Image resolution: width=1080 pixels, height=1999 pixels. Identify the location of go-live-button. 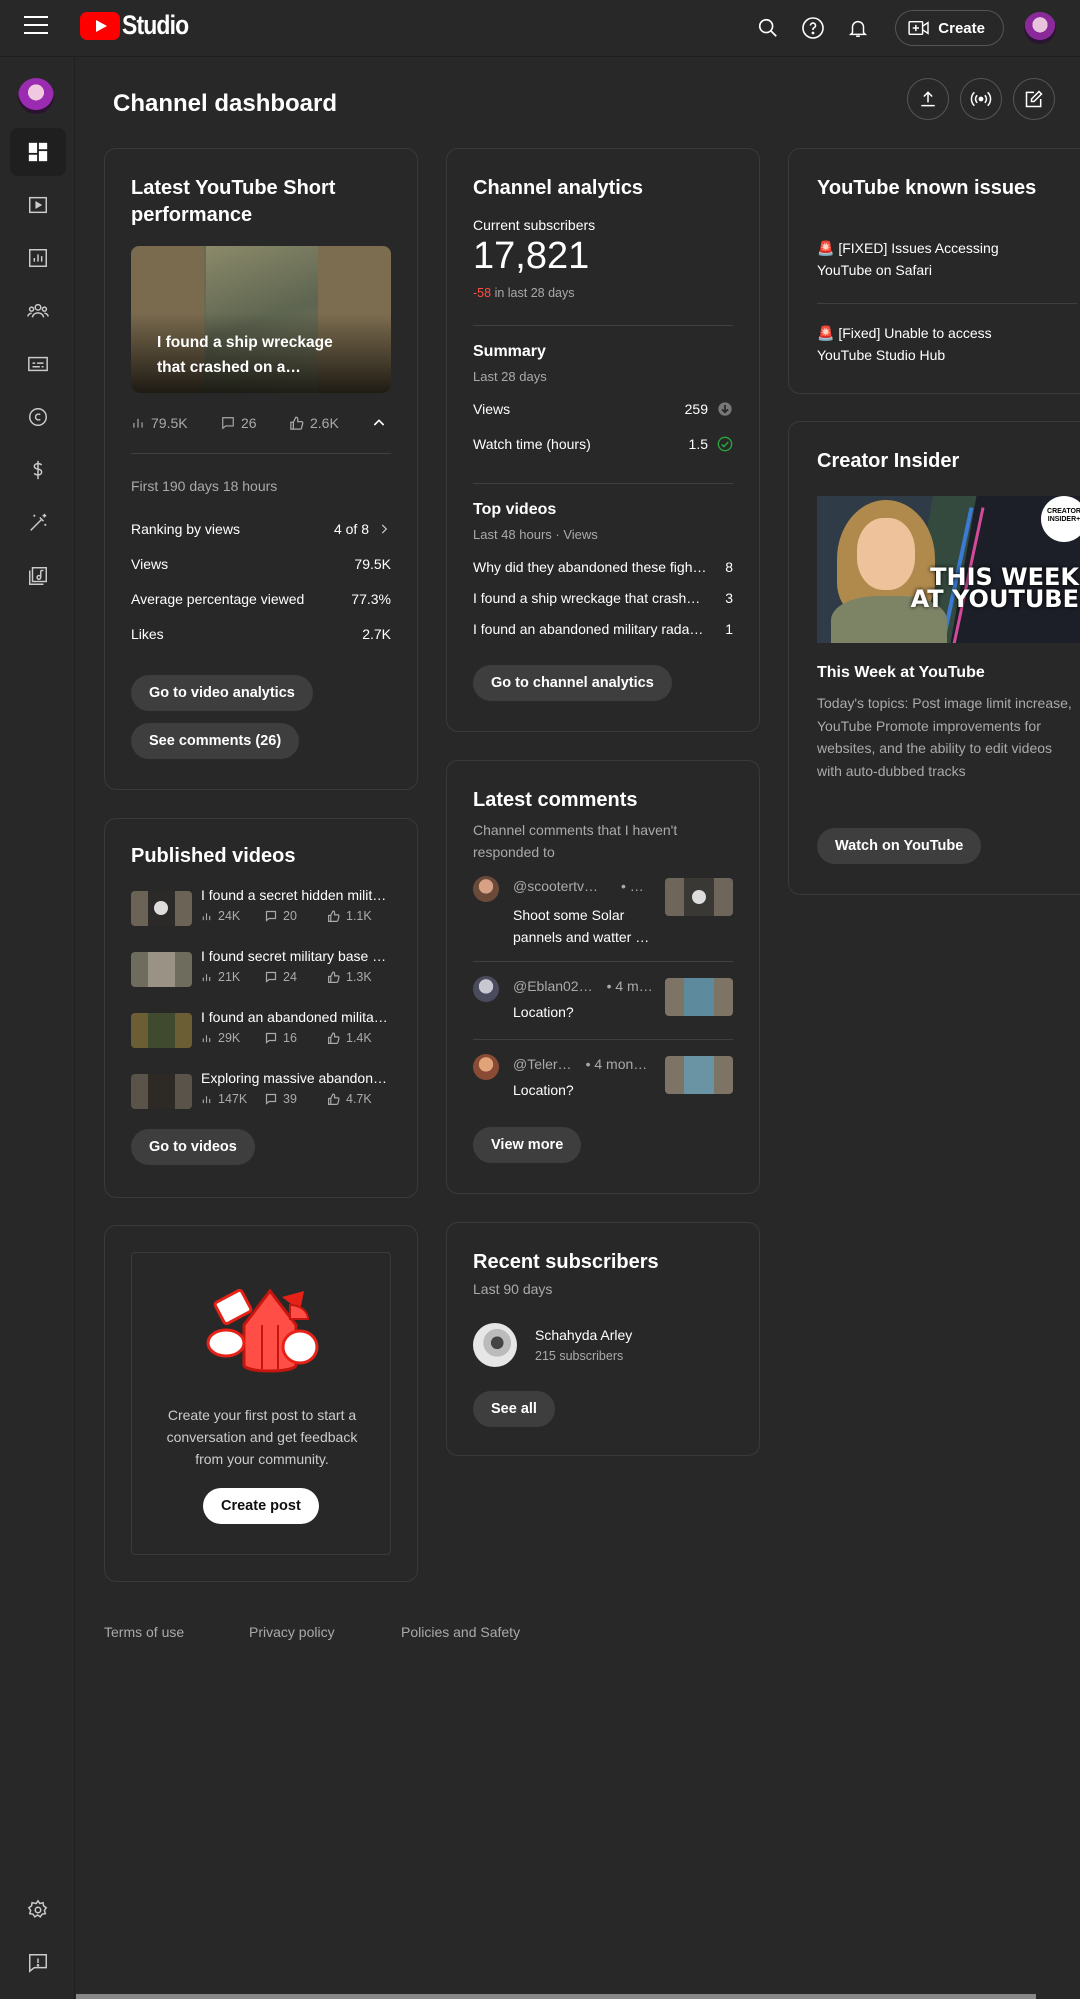
(981, 99).